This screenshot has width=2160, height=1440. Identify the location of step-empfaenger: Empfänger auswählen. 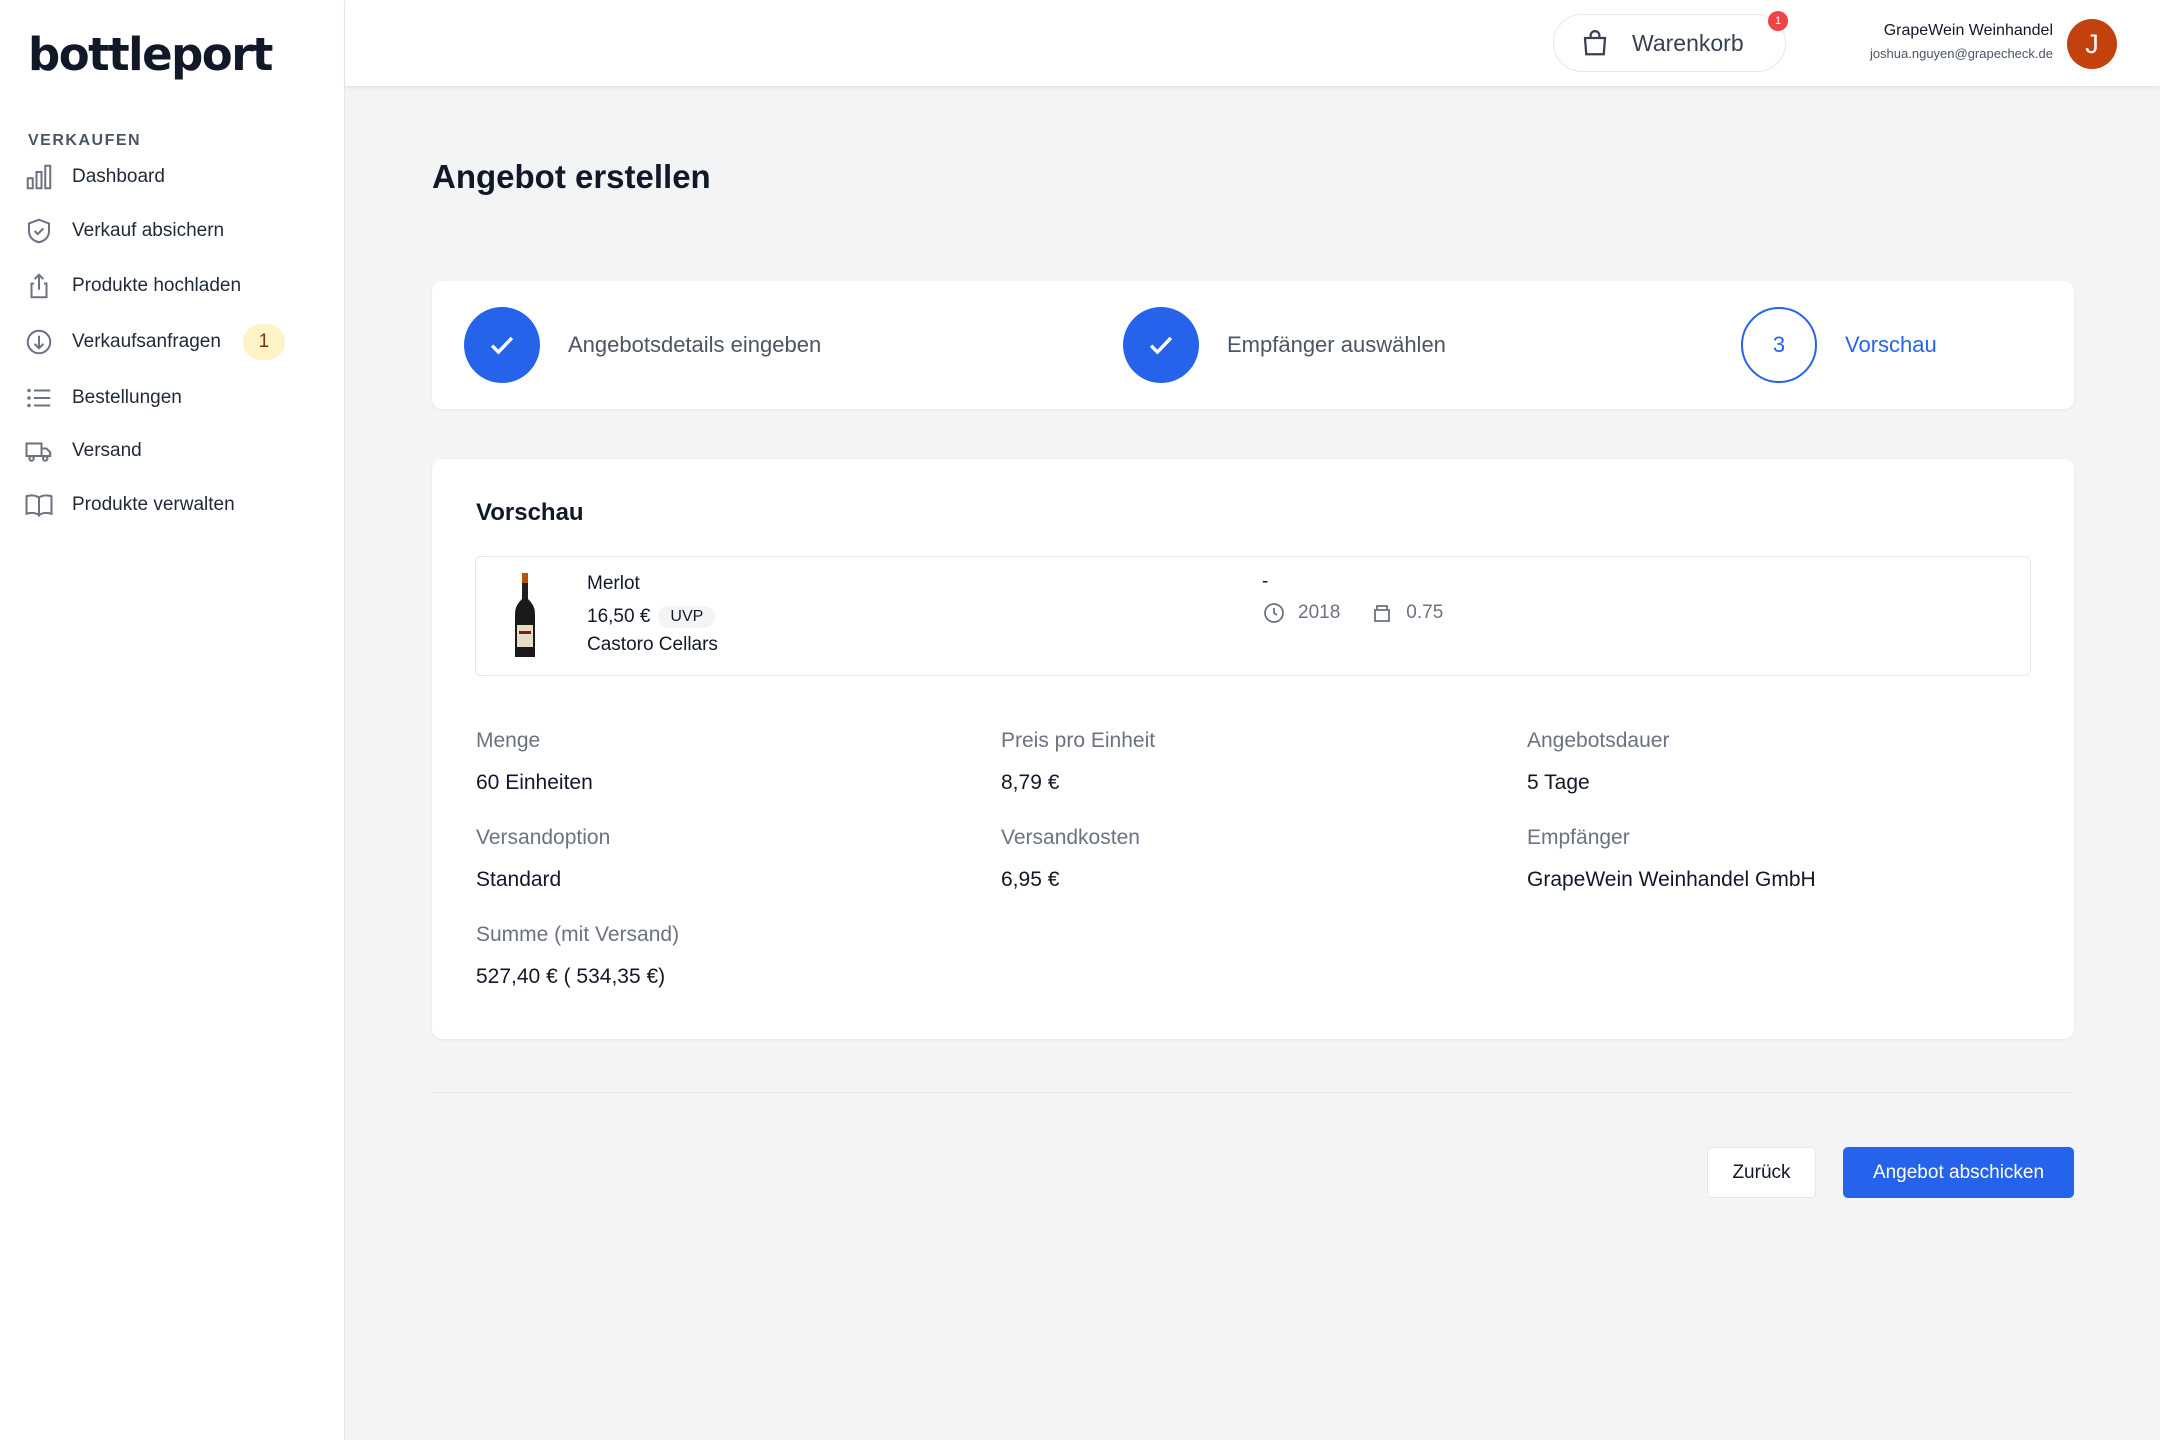
(1284, 345).